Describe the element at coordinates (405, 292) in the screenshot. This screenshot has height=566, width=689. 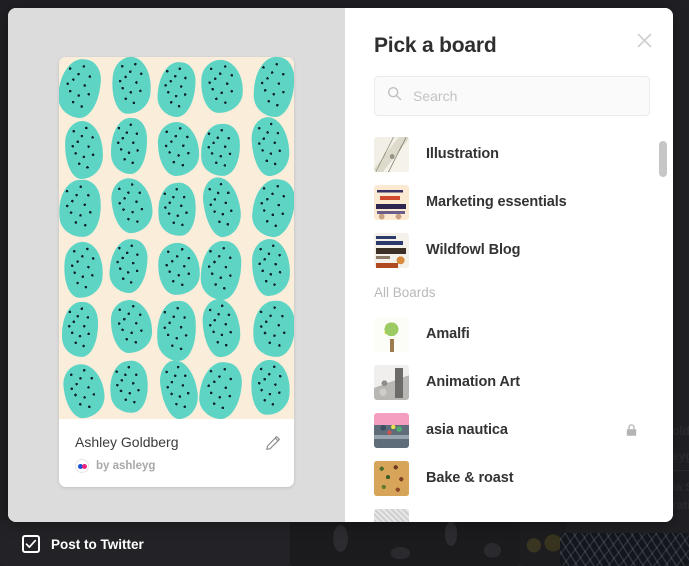
I see `all-boards-section-label: All Boards` at that location.